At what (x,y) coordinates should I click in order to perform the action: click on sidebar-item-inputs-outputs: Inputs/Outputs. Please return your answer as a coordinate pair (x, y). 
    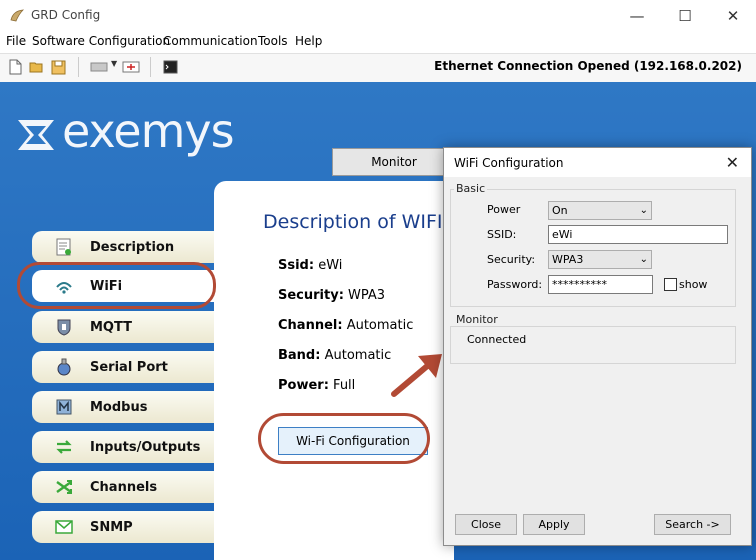
    Looking at the image, I should click on (123, 447).